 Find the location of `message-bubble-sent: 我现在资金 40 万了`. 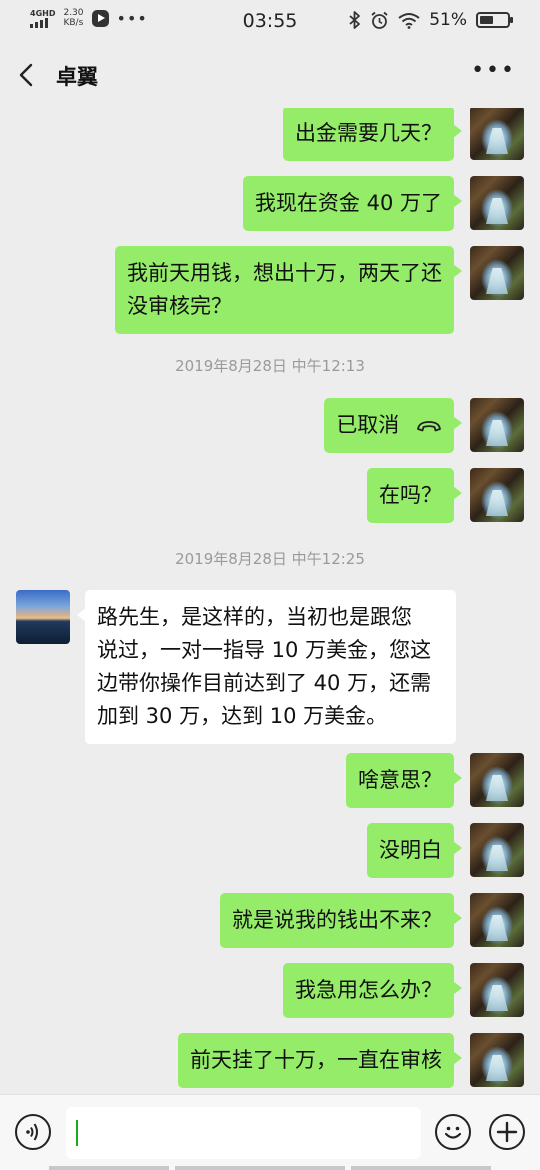

message-bubble-sent: 我现在资金 40 万了 is located at coordinates (352, 203).